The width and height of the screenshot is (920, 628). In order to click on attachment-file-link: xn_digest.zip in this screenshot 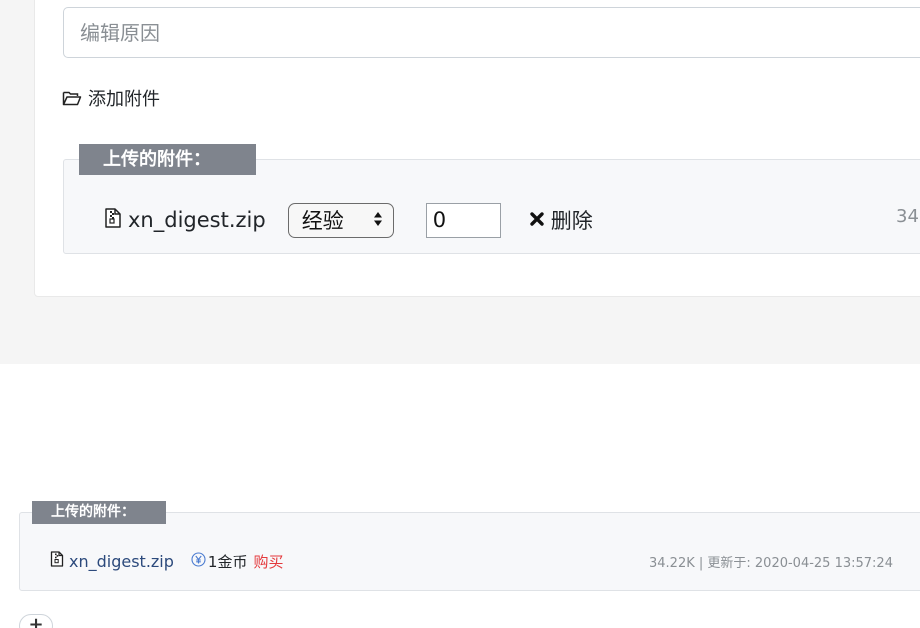, I will do `click(121, 561)`.